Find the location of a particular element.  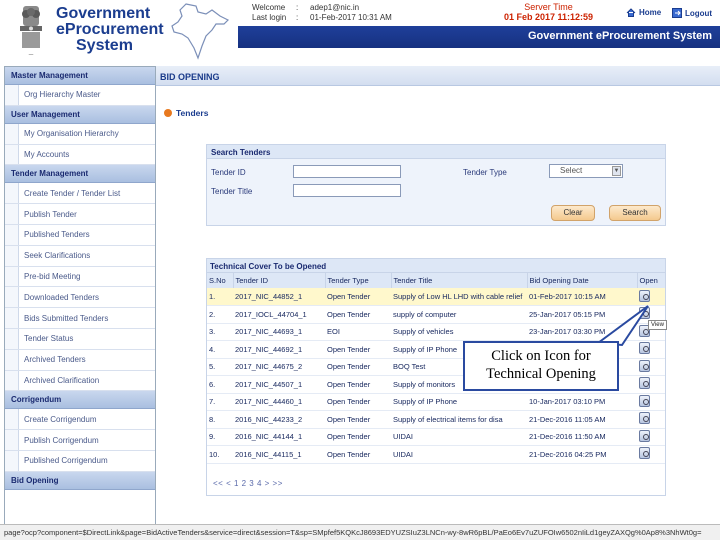

page-title: BID OPENING is located at coordinates (190, 77).